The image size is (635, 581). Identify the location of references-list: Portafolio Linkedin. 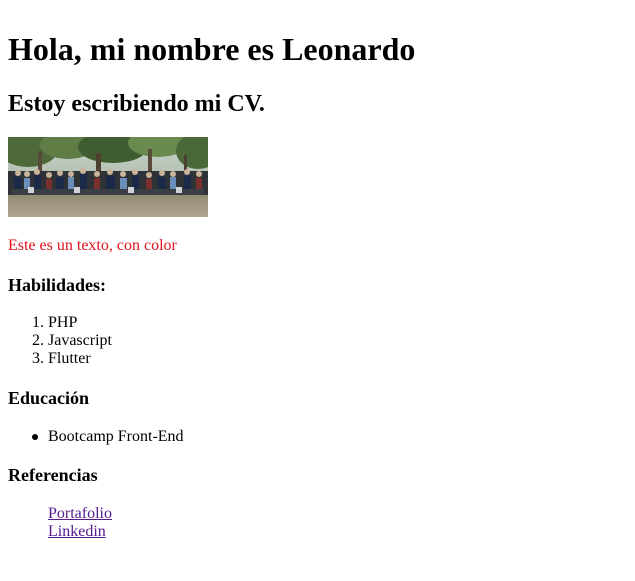
(80, 523).